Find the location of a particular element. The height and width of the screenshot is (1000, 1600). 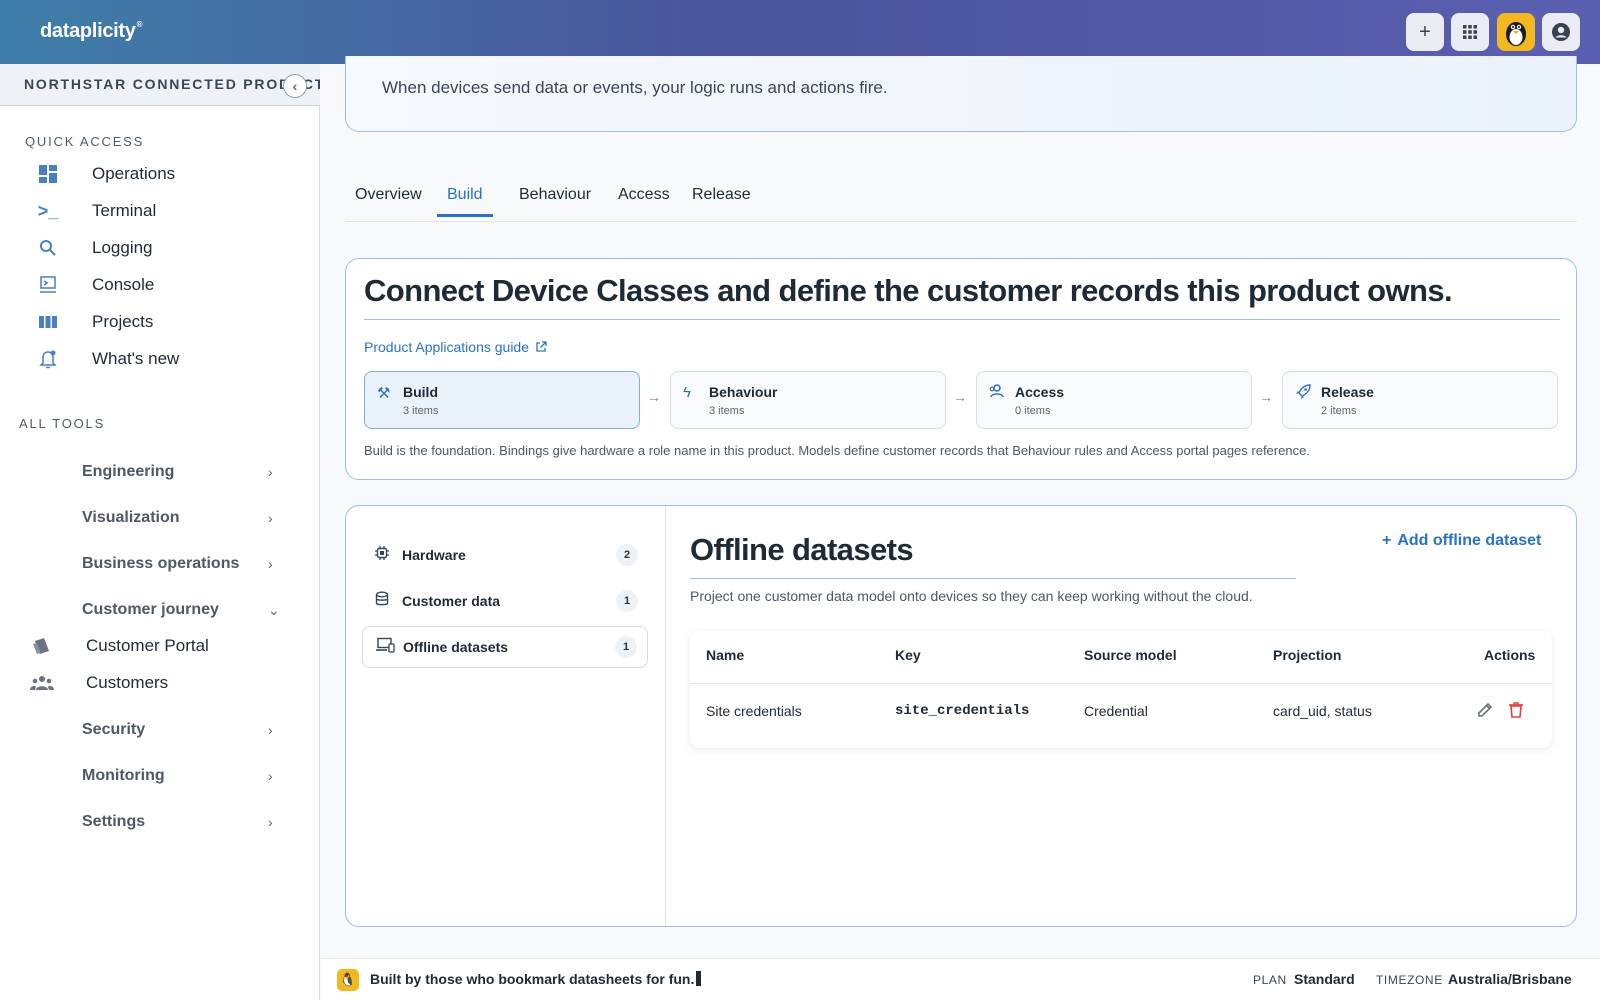

step-count: 0 items is located at coordinates (1033, 411).